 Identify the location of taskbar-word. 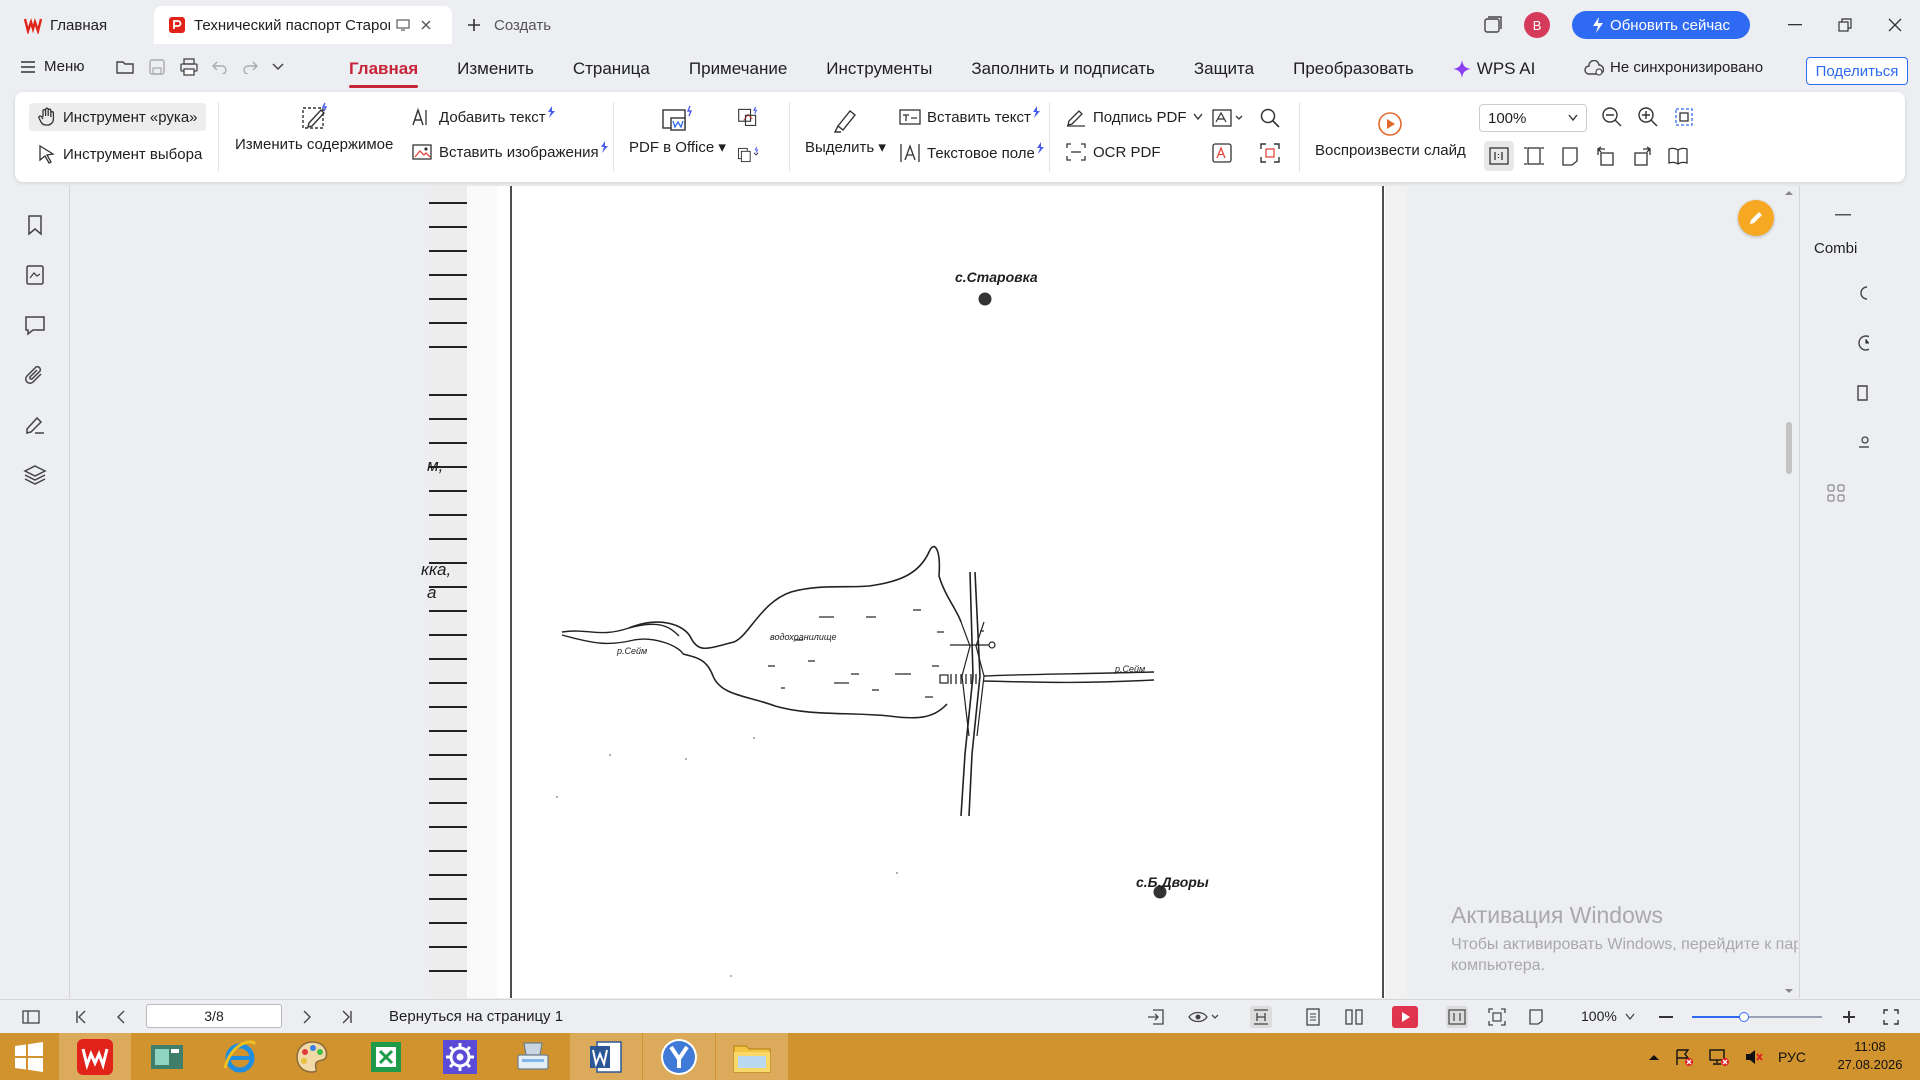
(606, 1056).